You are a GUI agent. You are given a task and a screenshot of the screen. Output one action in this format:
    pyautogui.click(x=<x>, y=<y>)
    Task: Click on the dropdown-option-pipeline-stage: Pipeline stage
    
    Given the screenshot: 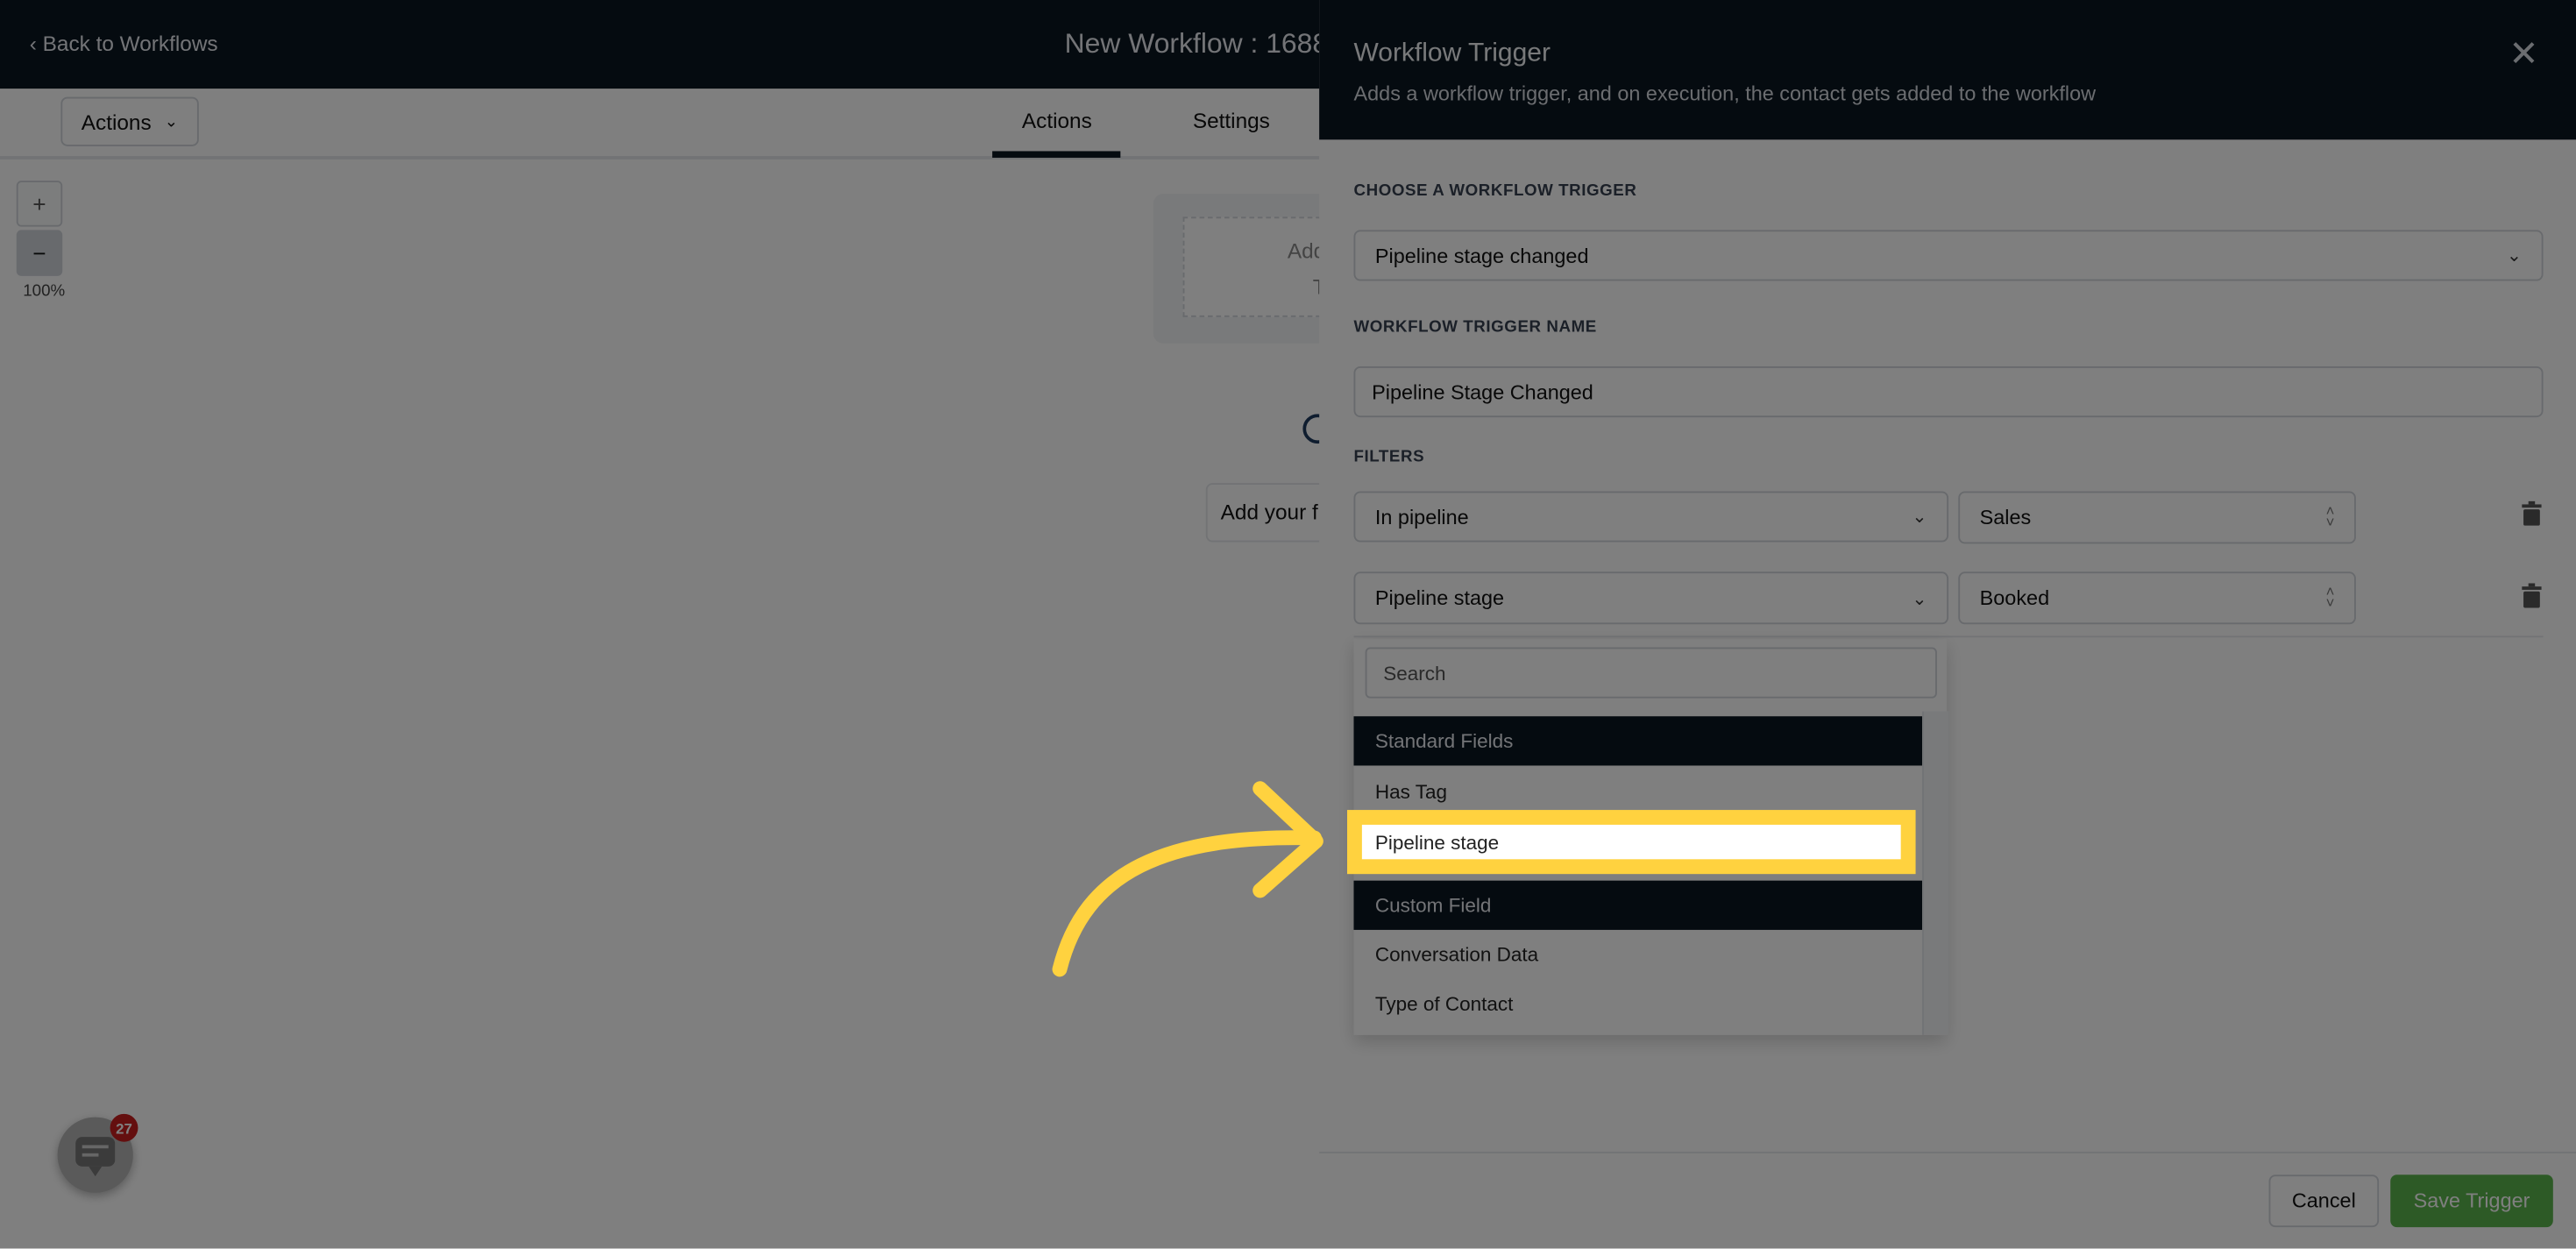 What is the action you would take?
    pyautogui.click(x=1631, y=842)
    